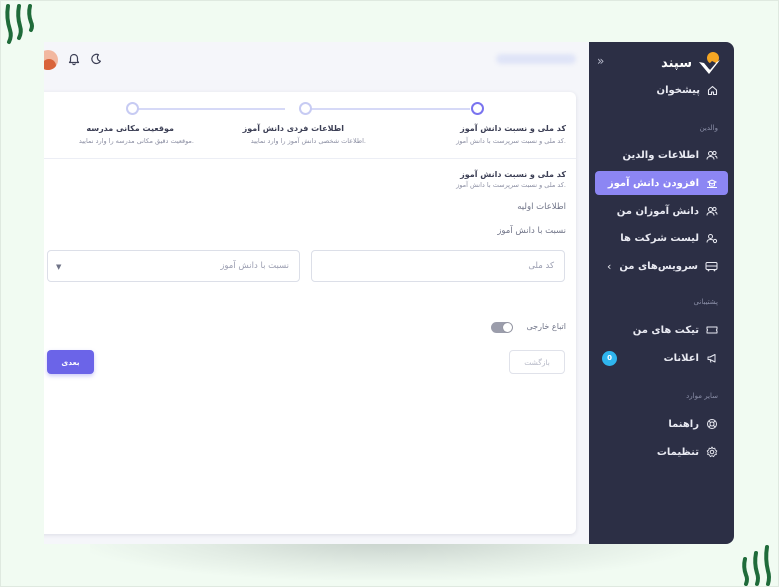  I want to click on bell-icon, so click(74, 59).